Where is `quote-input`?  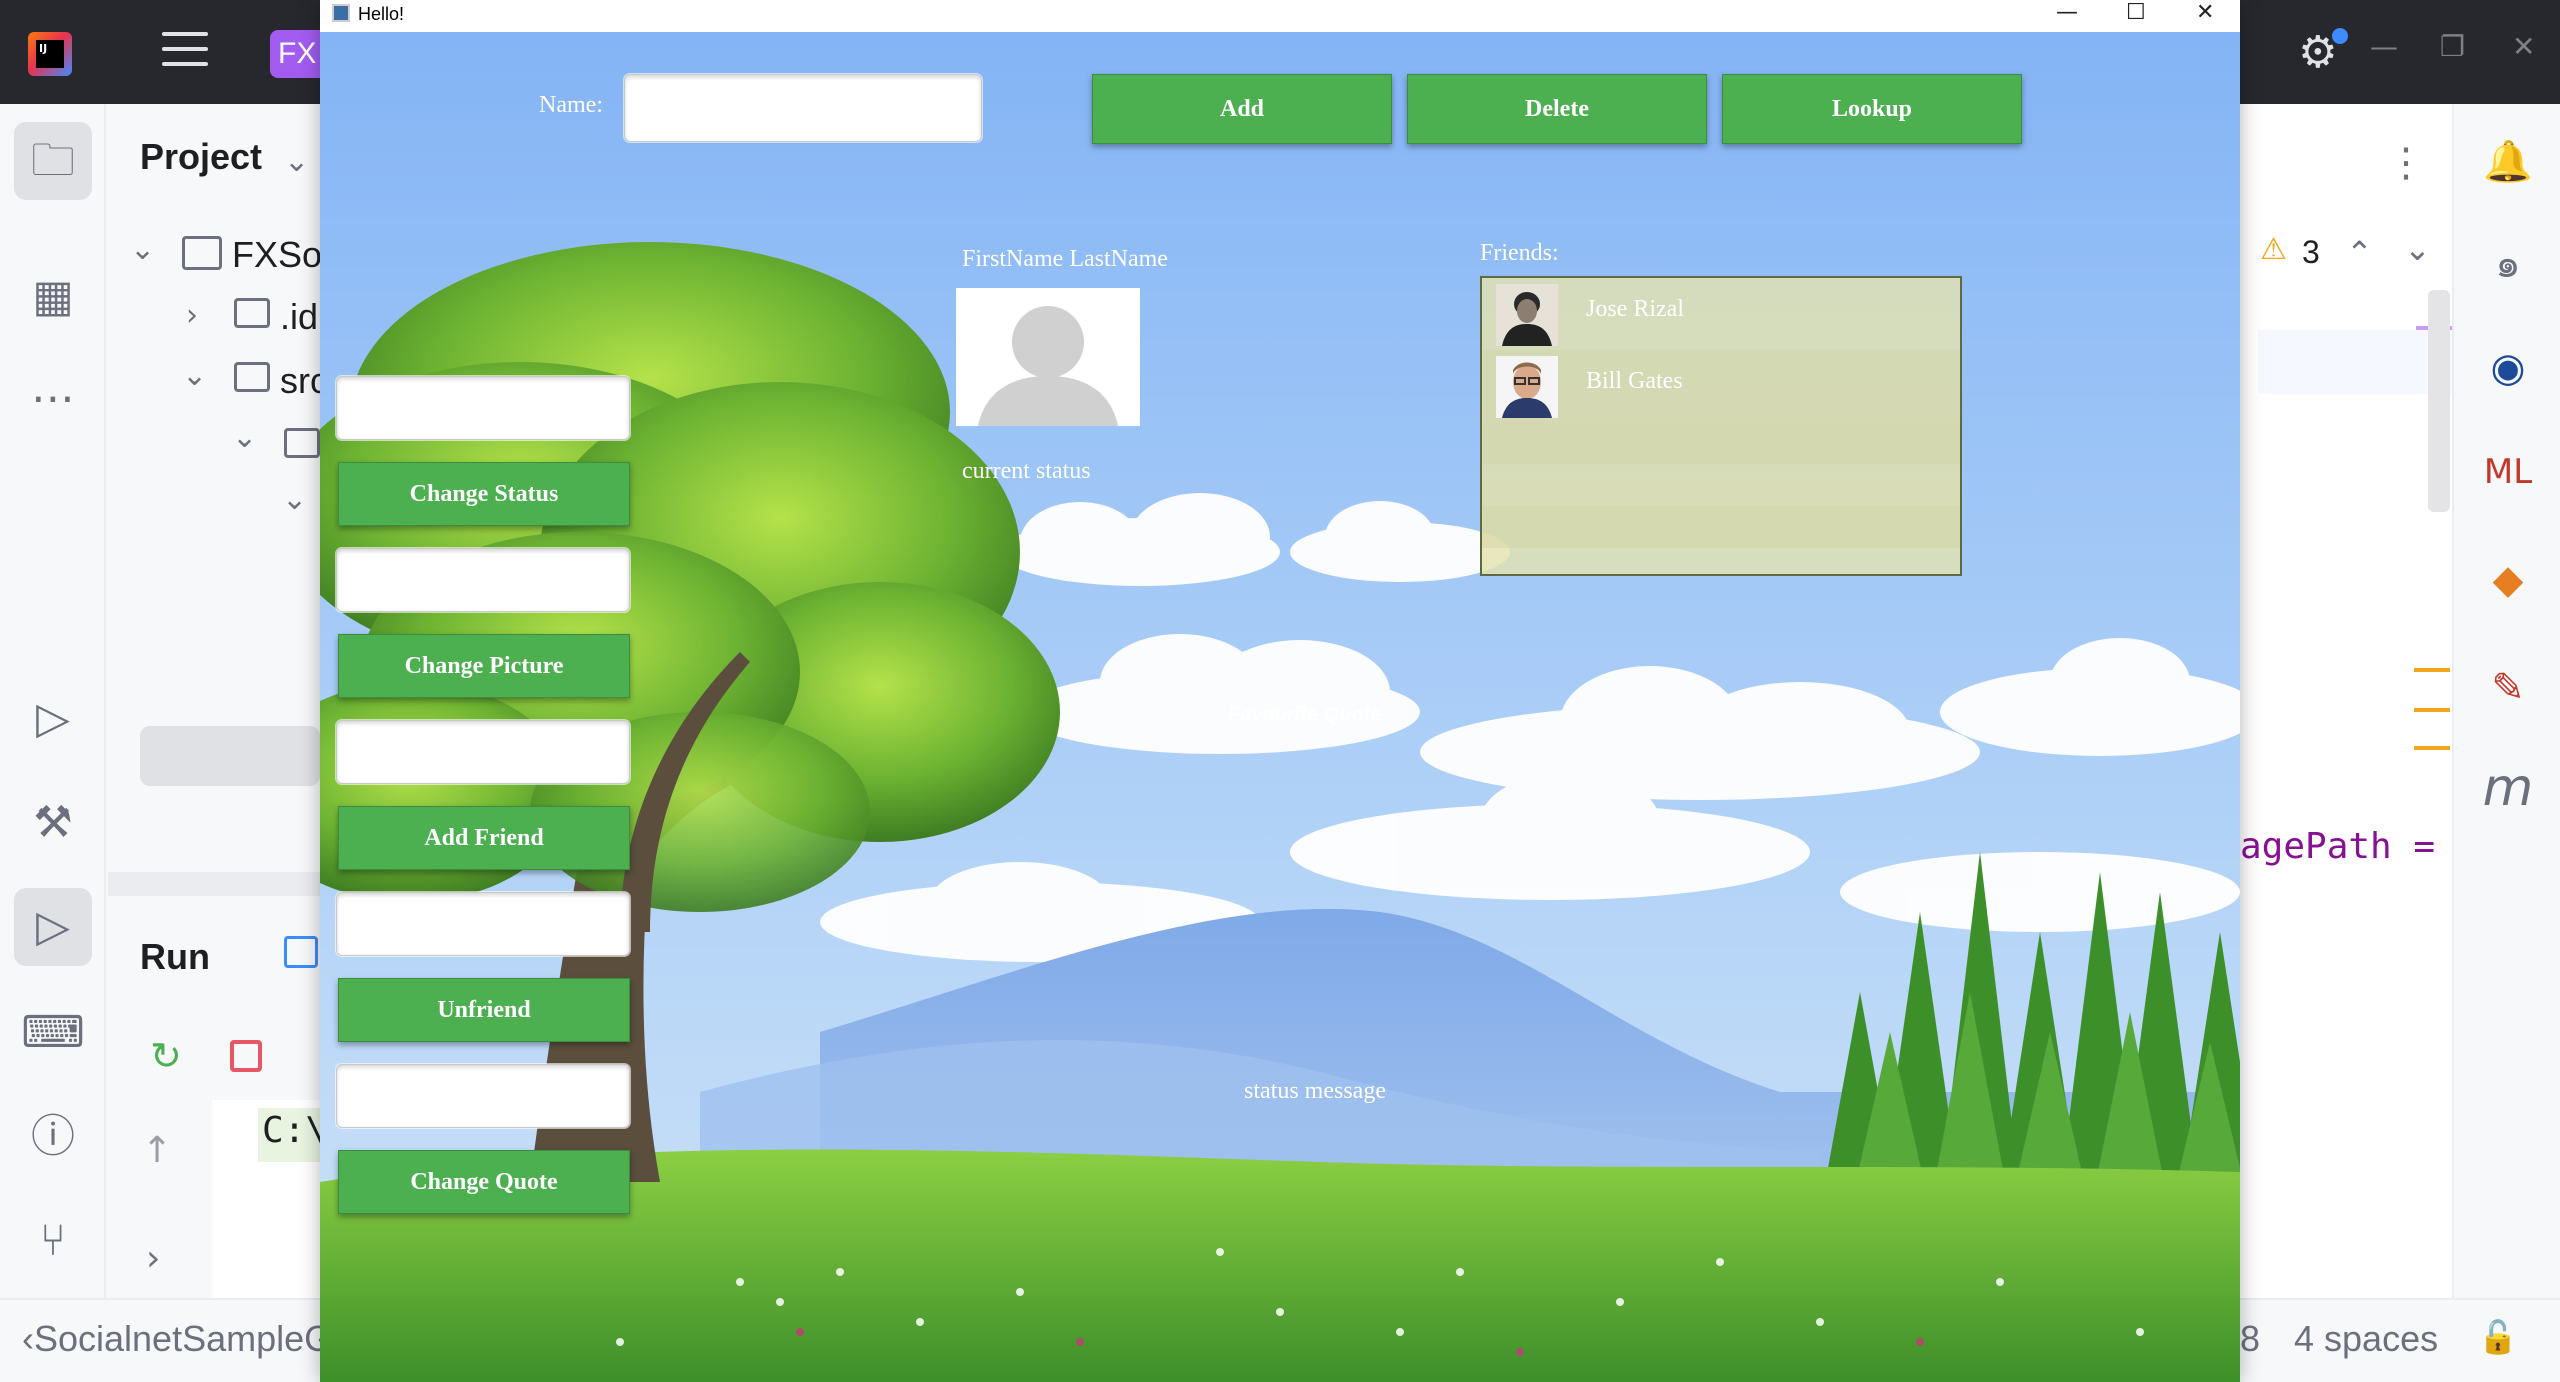
quote-input is located at coordinates (483, 1096).